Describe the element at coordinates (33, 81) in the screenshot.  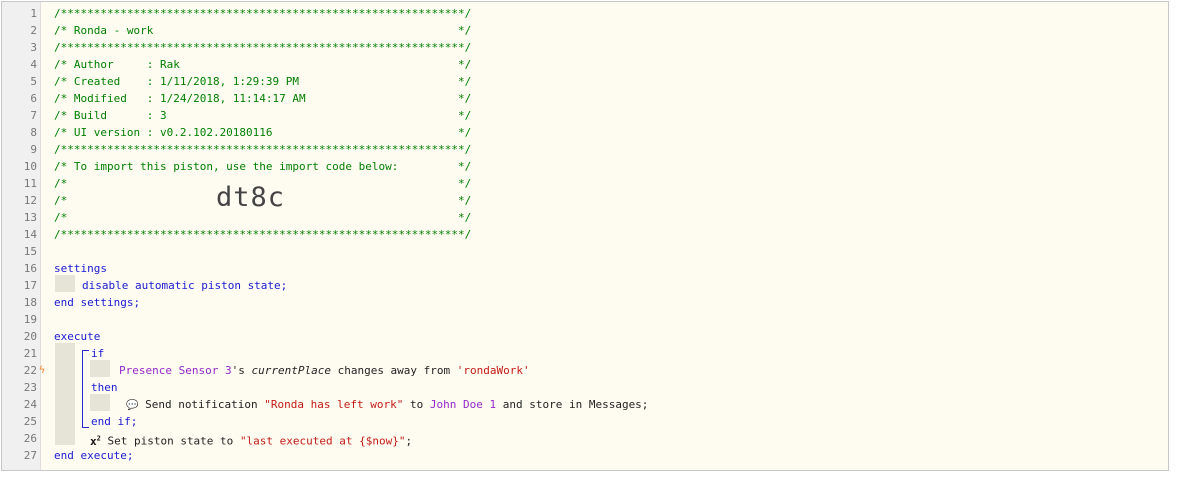
I see `line-number: 5` at that location.